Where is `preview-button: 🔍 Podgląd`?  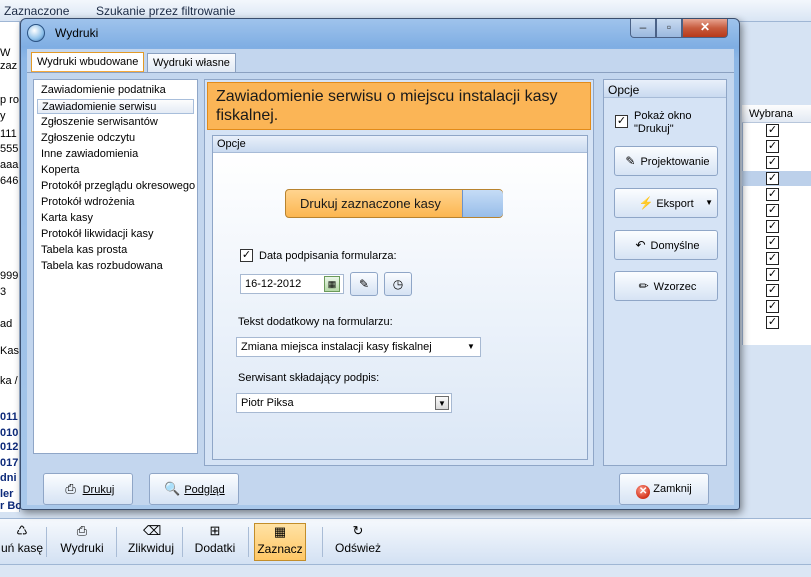 preview-button: 🔍 Podgląd is located at coordinates (194, 489).